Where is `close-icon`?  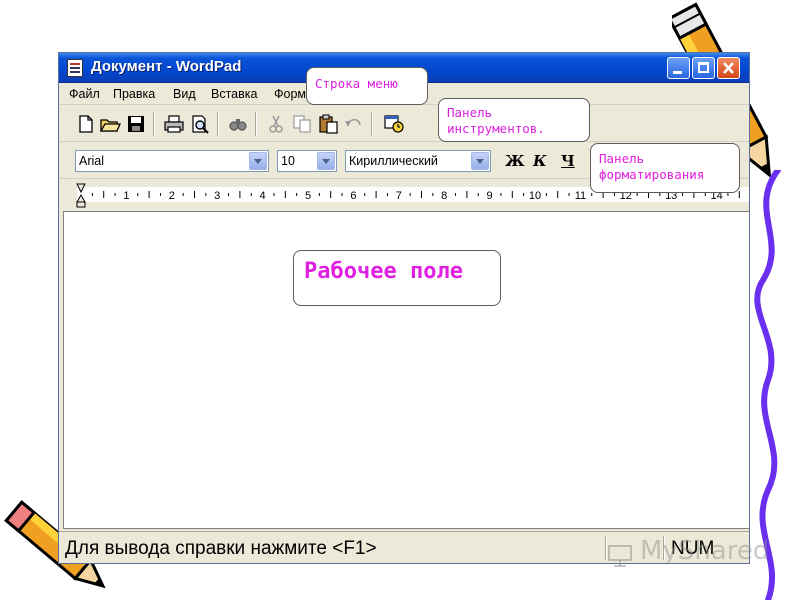
close-icon is located at coordinates (728, 68).